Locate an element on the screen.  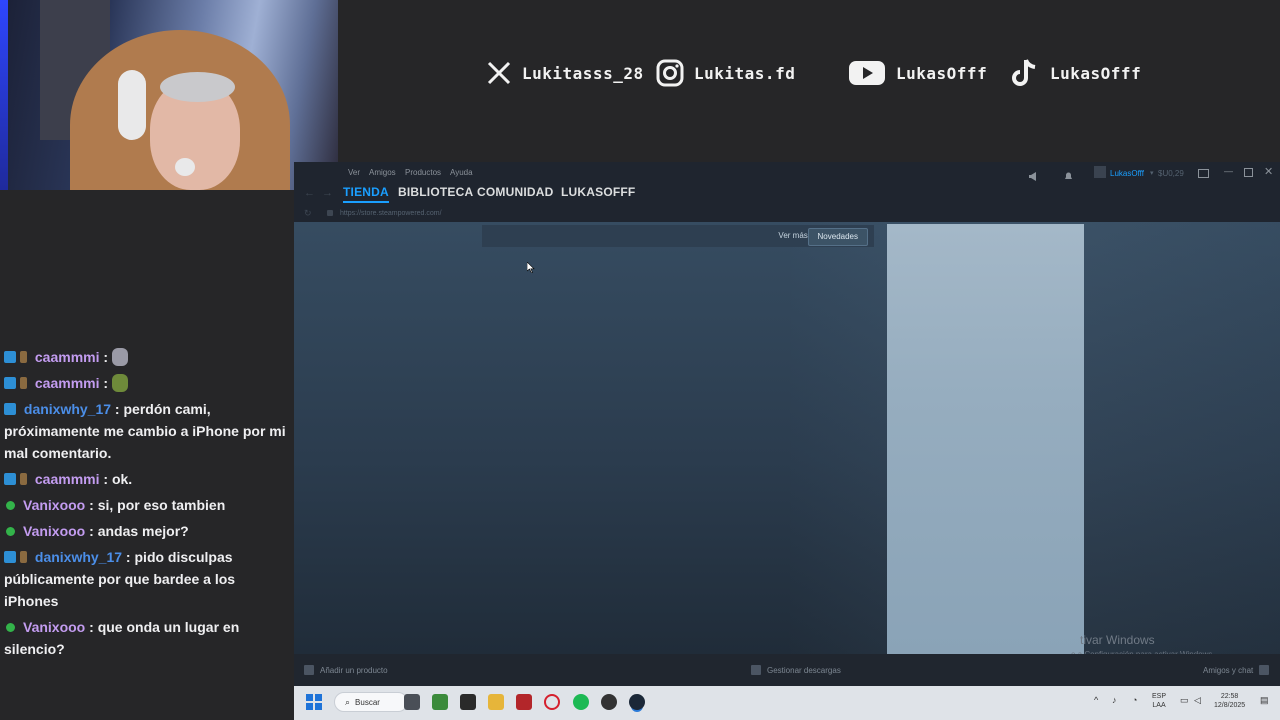
social-x: Lukitasss_28 is located at coordinates (565, 73).